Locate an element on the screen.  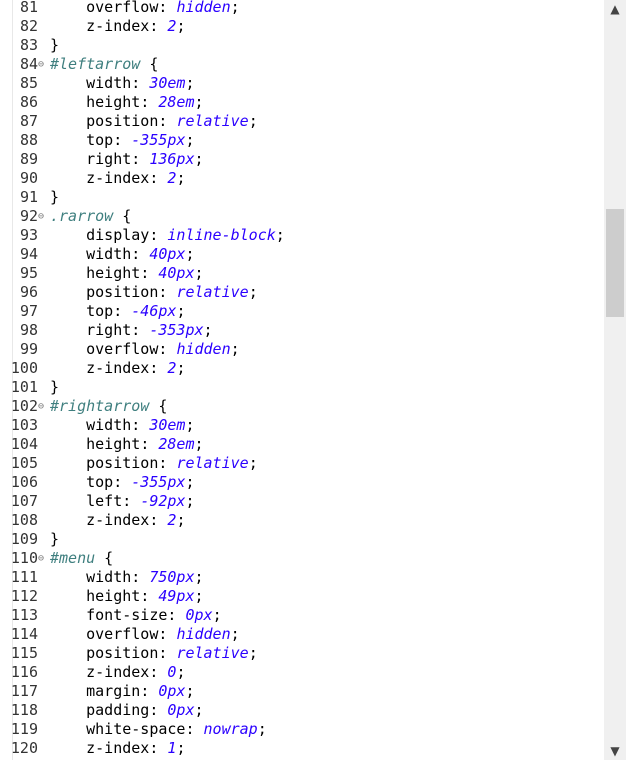
scroll-down-icon: ▼ is located at coordinates (615, 751).